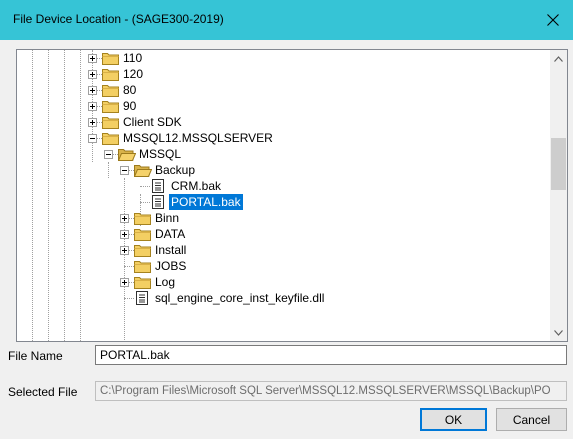 This screenshot has width=573, height=439. I want to click on tree-item-label: Install, so click(170, 250).